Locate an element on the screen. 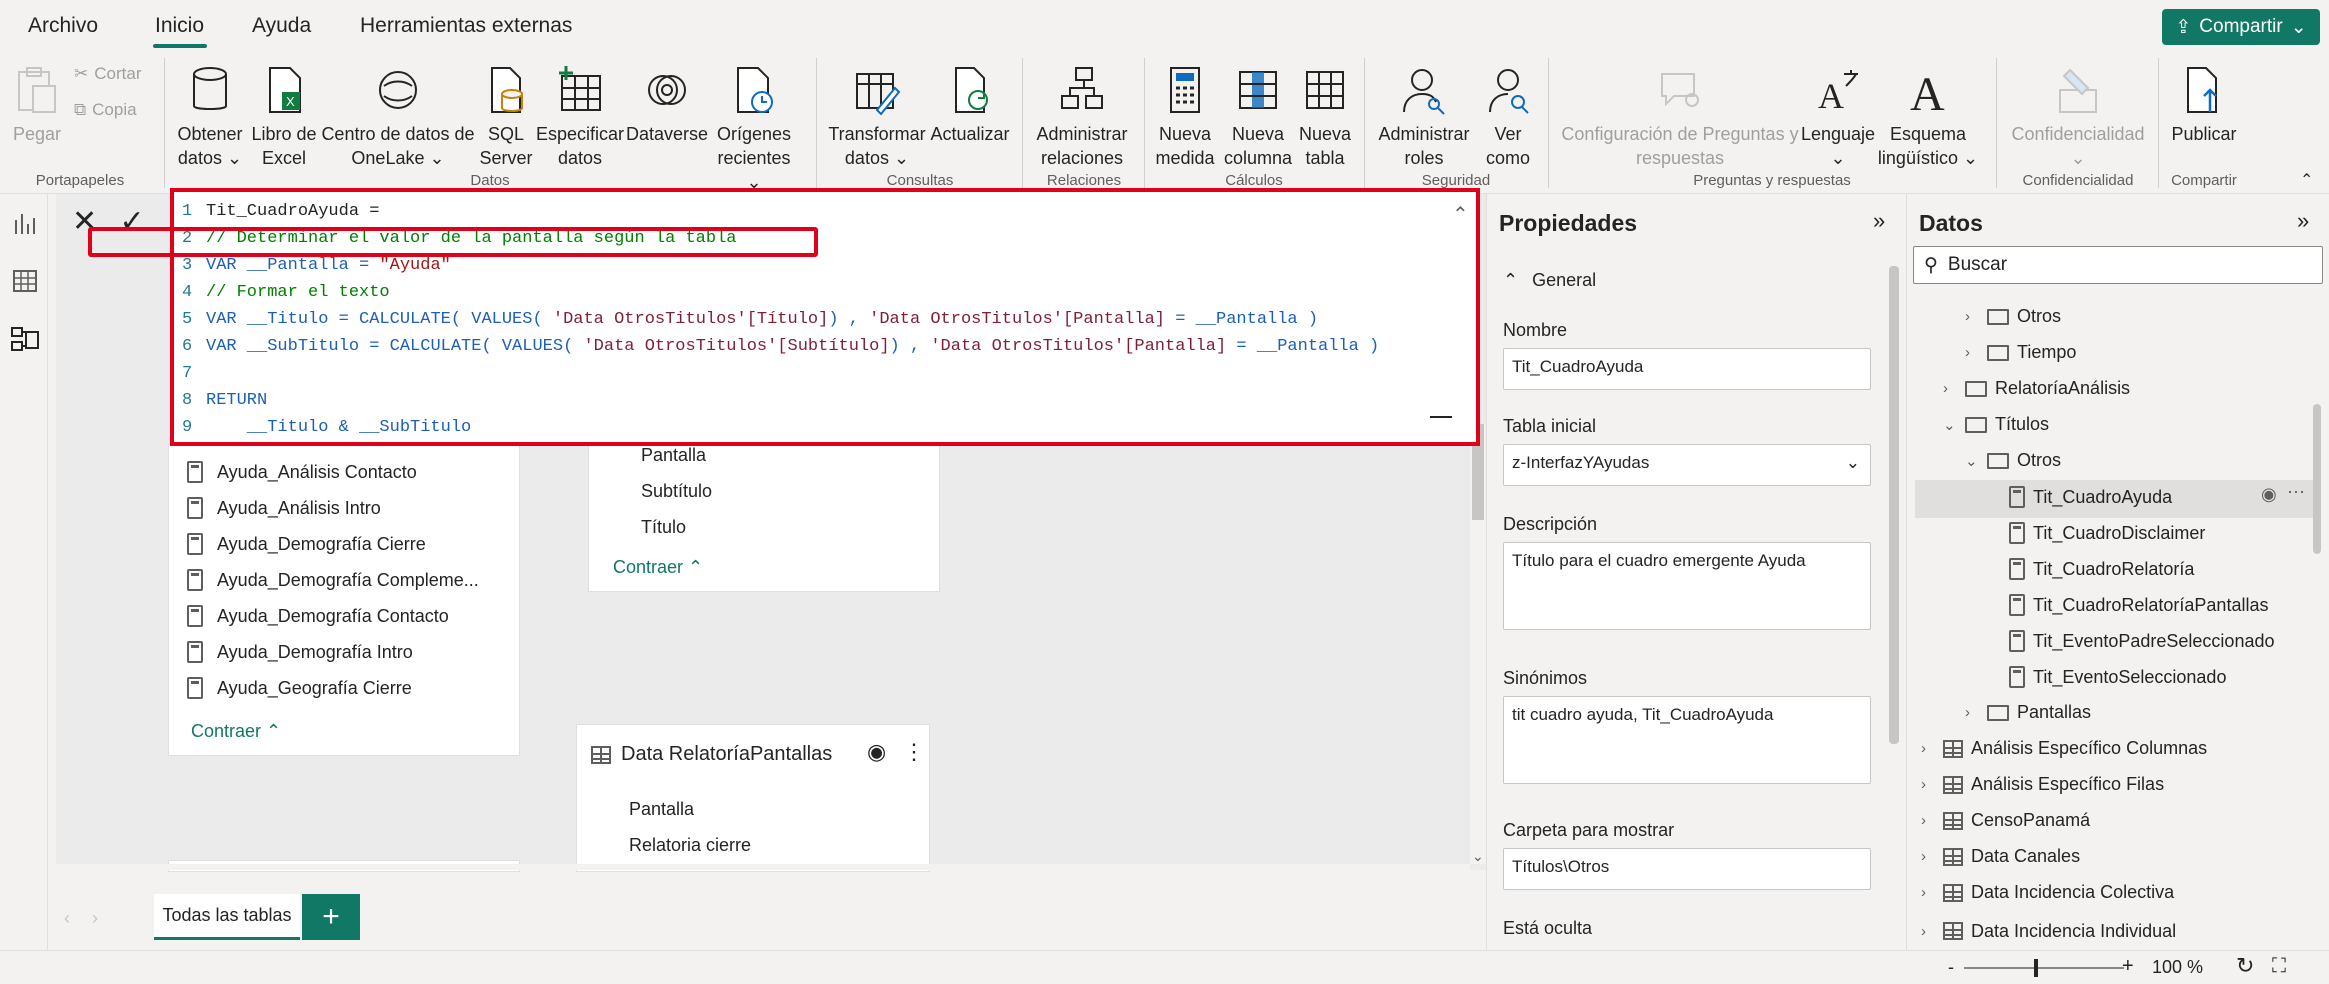 This screenshot has height=984, width=2329. tree-folder-tiempo: › Tiempo is located at coordinates (2020, 352).